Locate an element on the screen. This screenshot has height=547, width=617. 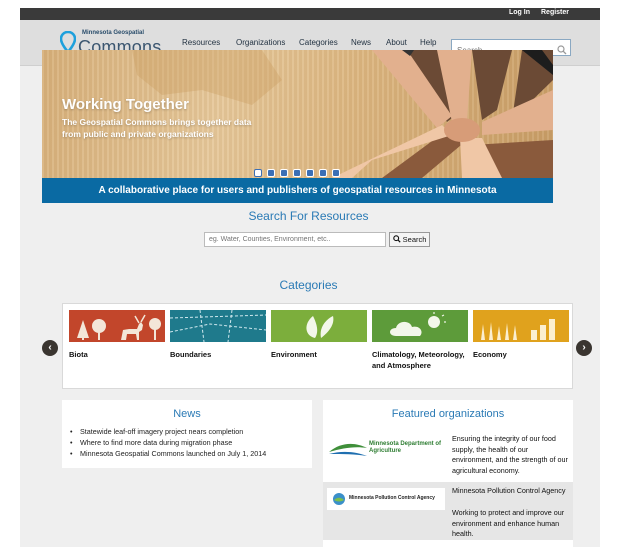
agriculture-logo: Minnesota Department of Agriculture is located at coordinates (386, 449).